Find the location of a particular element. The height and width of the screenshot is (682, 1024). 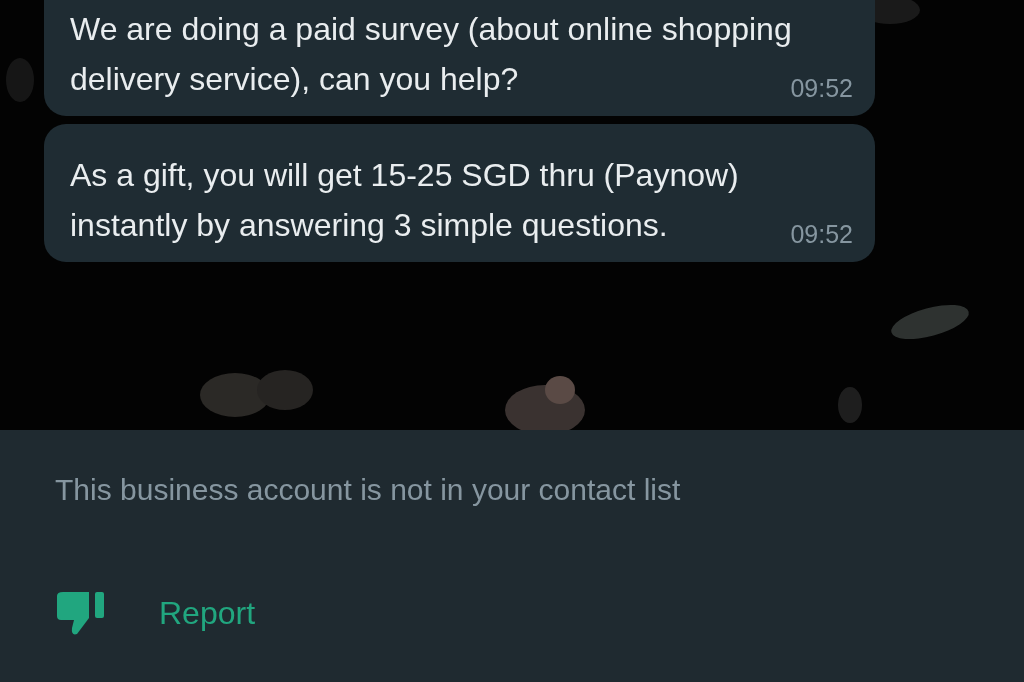

notice-text: This business account is not in your contact list is located at coordinates (368, 490).